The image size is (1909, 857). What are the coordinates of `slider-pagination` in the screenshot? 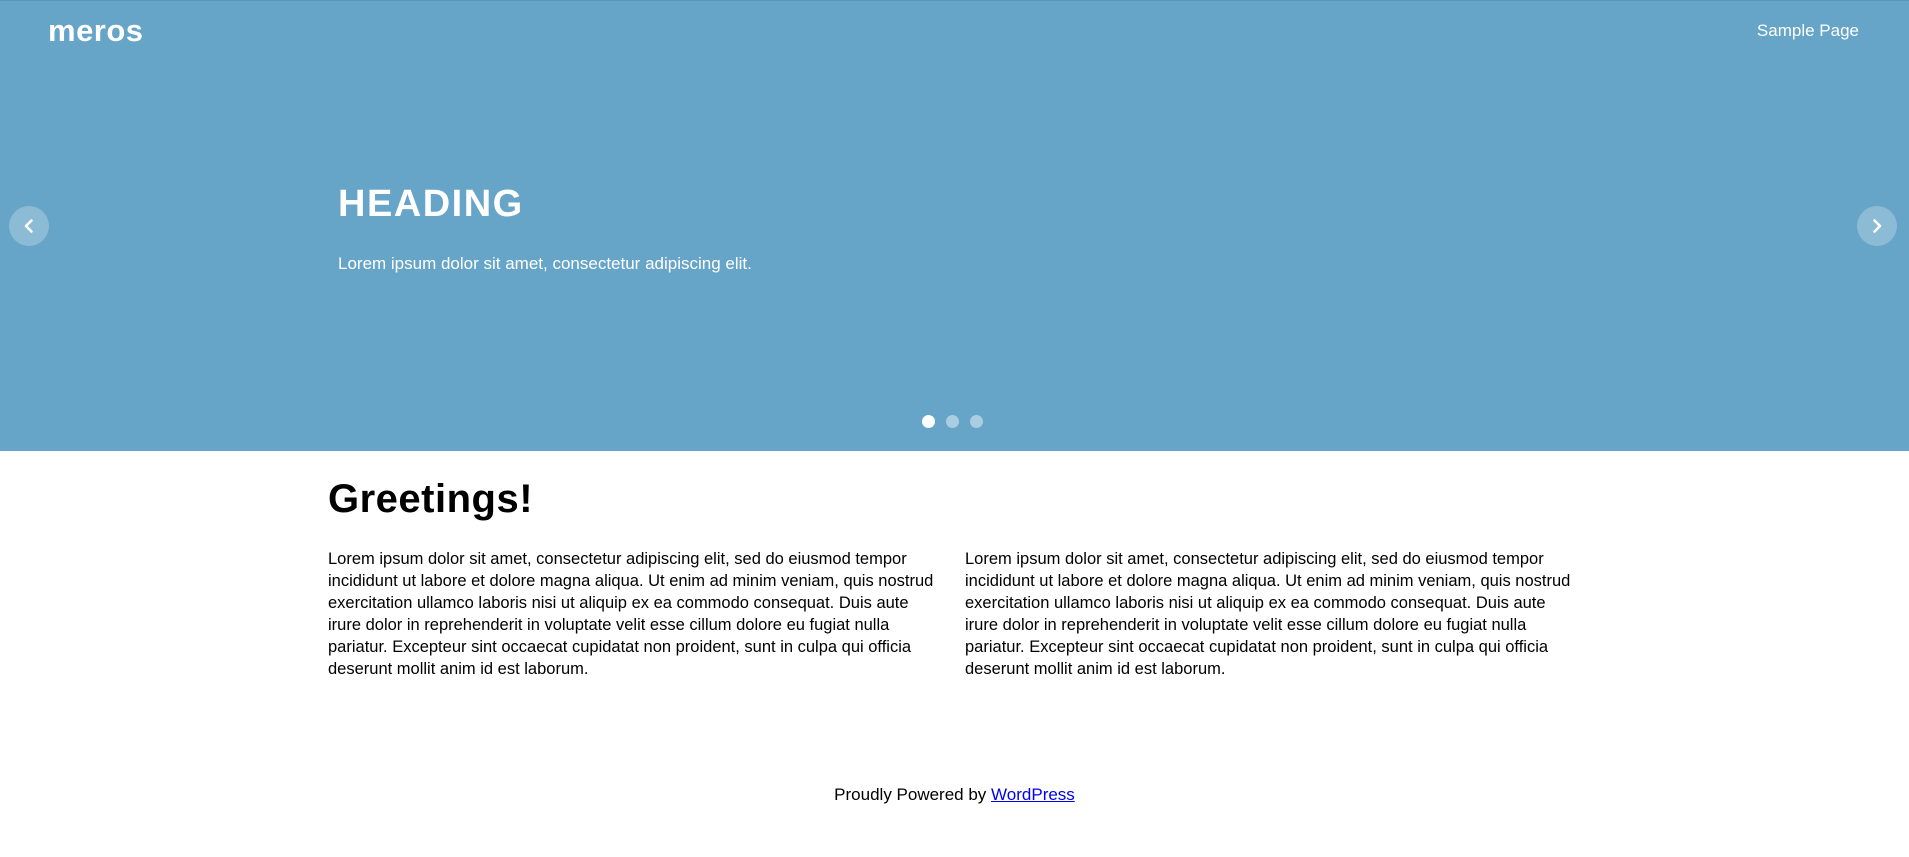 It's located at (962, 421).